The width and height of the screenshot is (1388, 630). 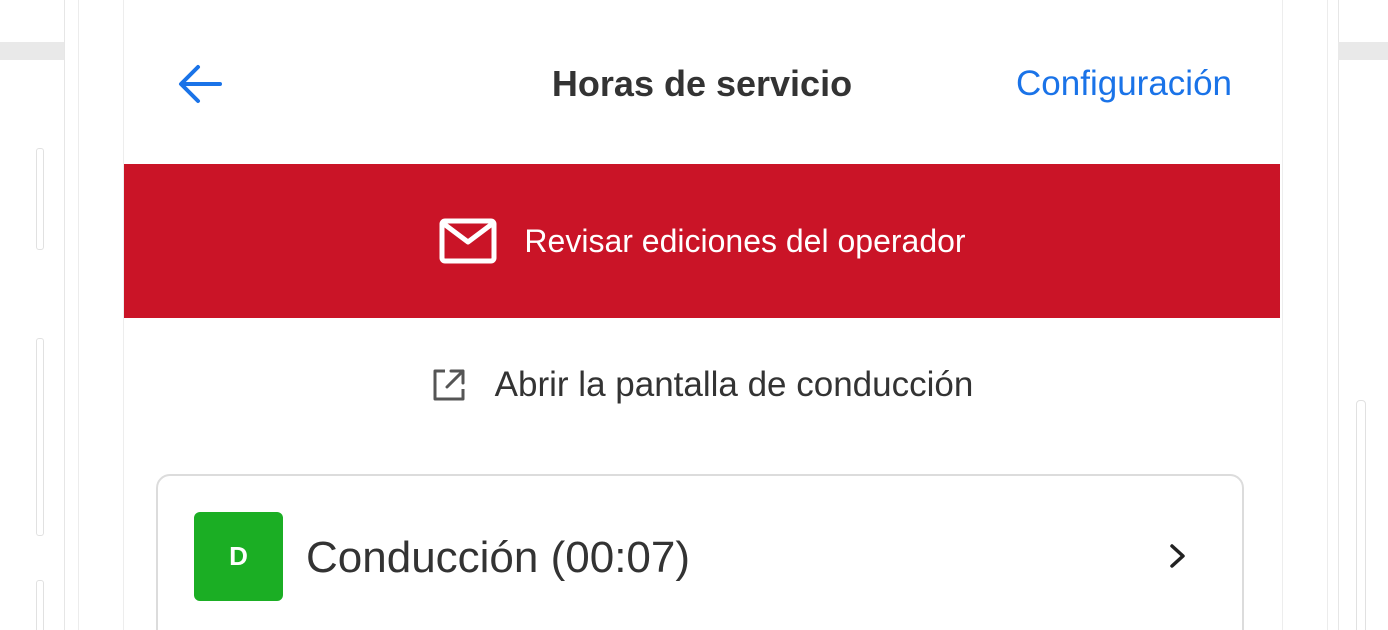 What do you see at coordinates (498, 557) in the screenshot?
I see `duty-status-label: Conducción (00:07)` at bounding box center [498, 557].